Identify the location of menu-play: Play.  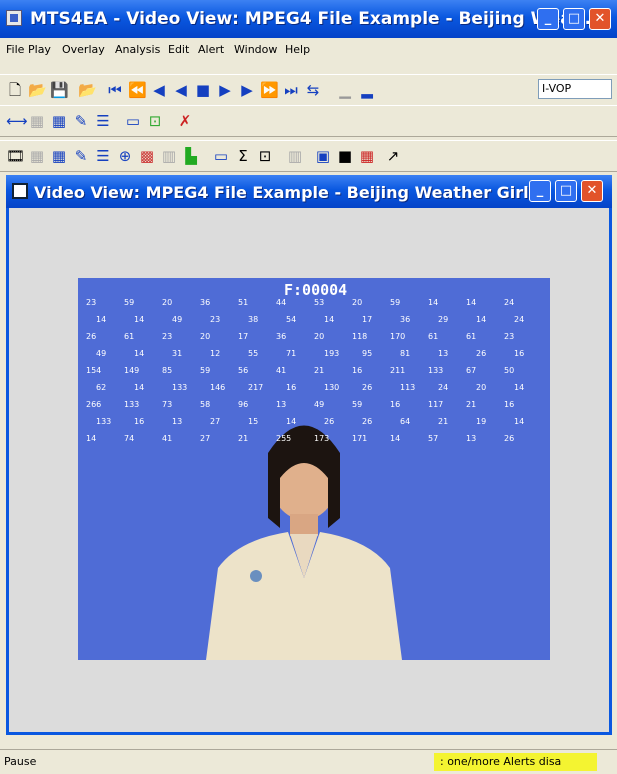
(39, 49).